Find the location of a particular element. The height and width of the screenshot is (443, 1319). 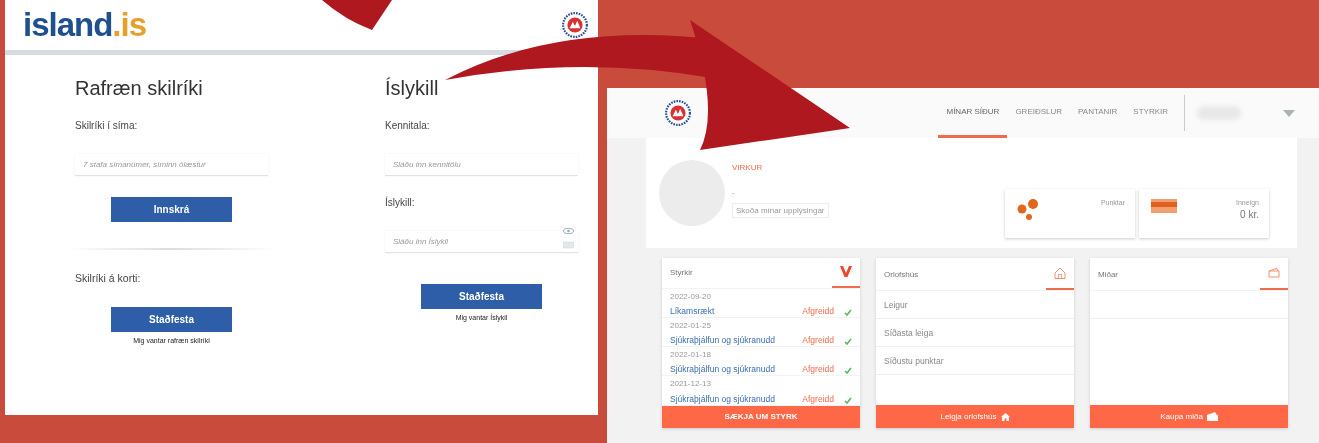

grant-date: 2022-01-25 is located at coordinates (691, 326).